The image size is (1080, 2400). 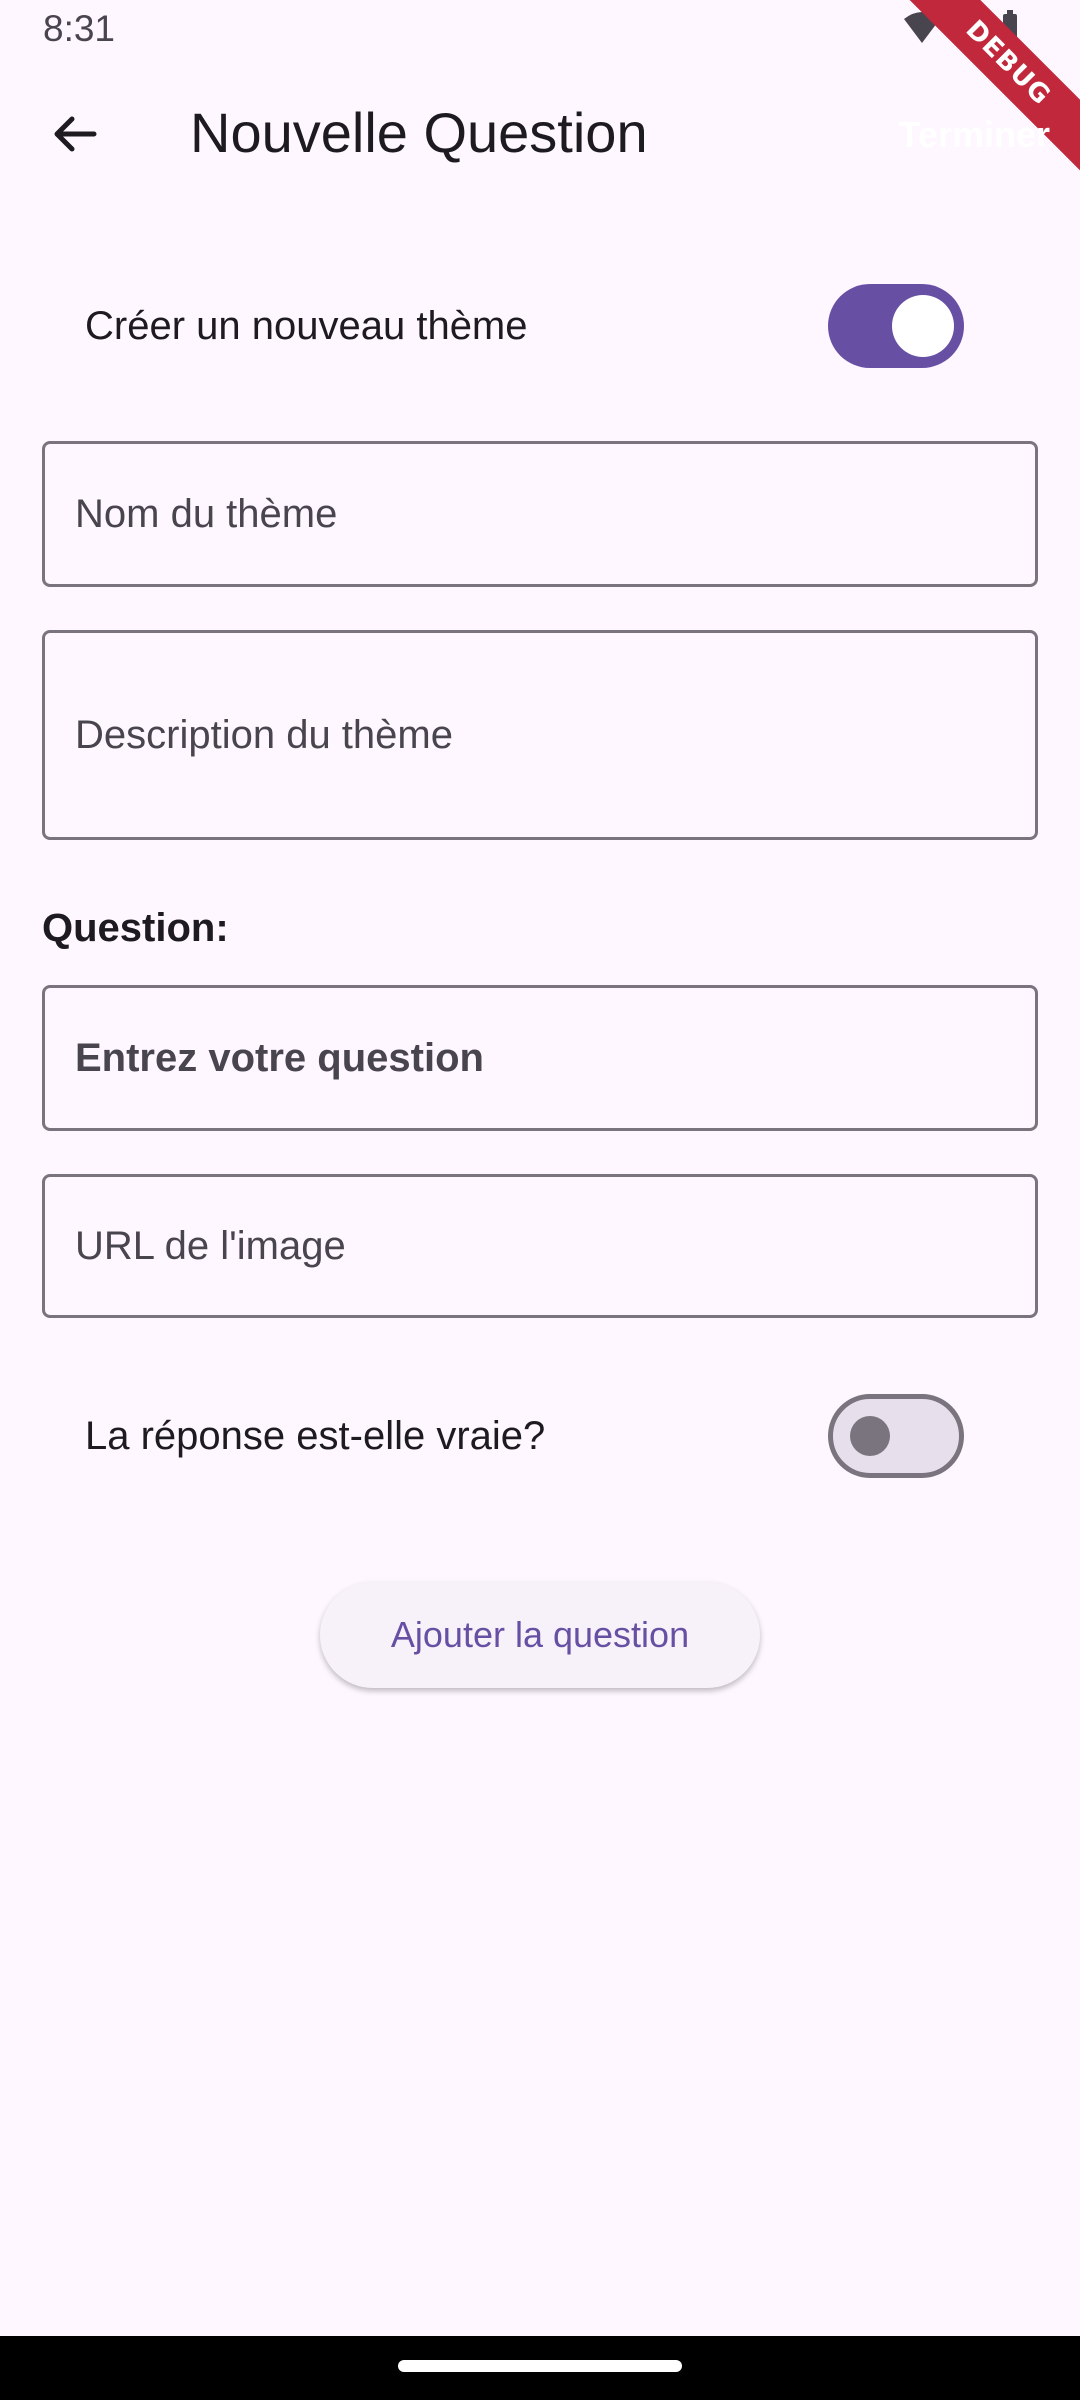 I want to click on answer-true-toggle, so click(x=896, y=1436).